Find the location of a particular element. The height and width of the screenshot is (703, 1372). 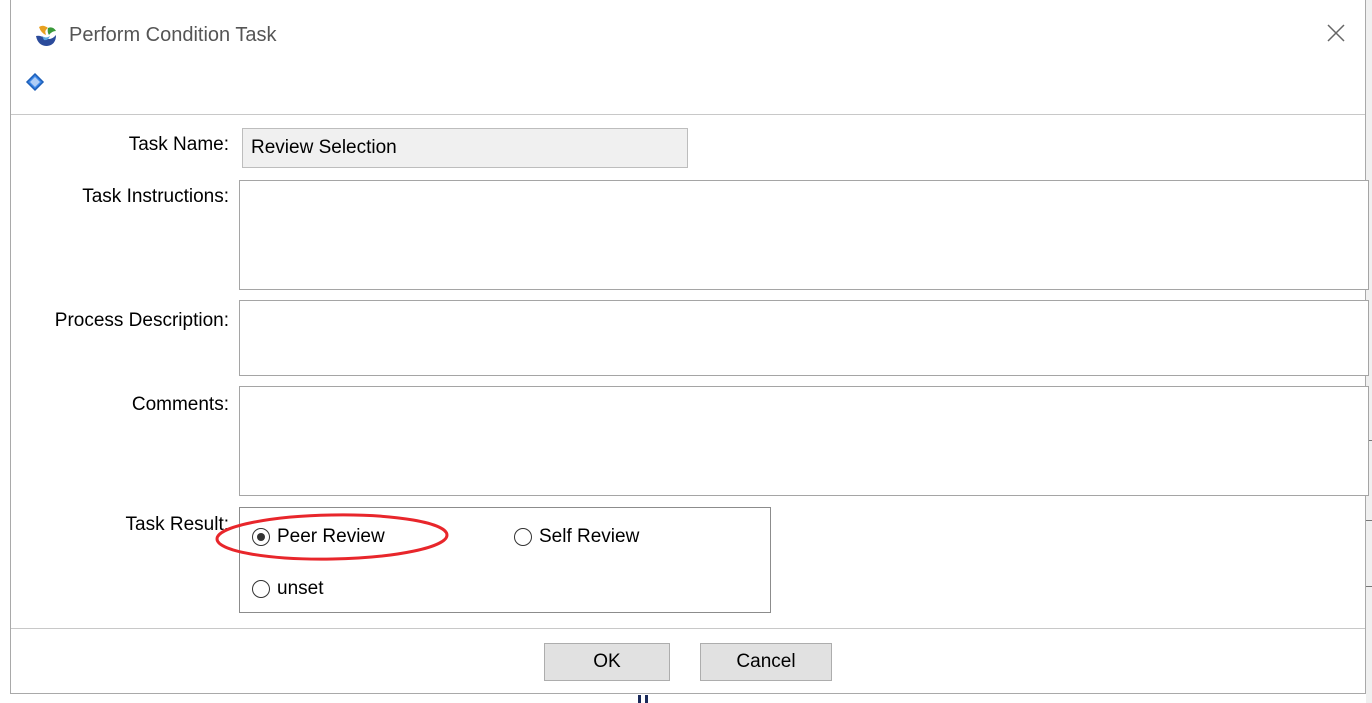

radio-selected-icon is located at coordinates (261, 537).